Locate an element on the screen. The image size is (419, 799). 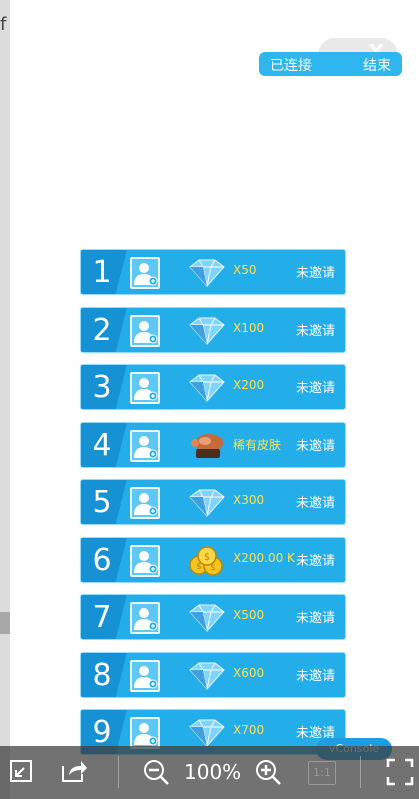
zoom-in-icon is located at coordinates (268, 774).